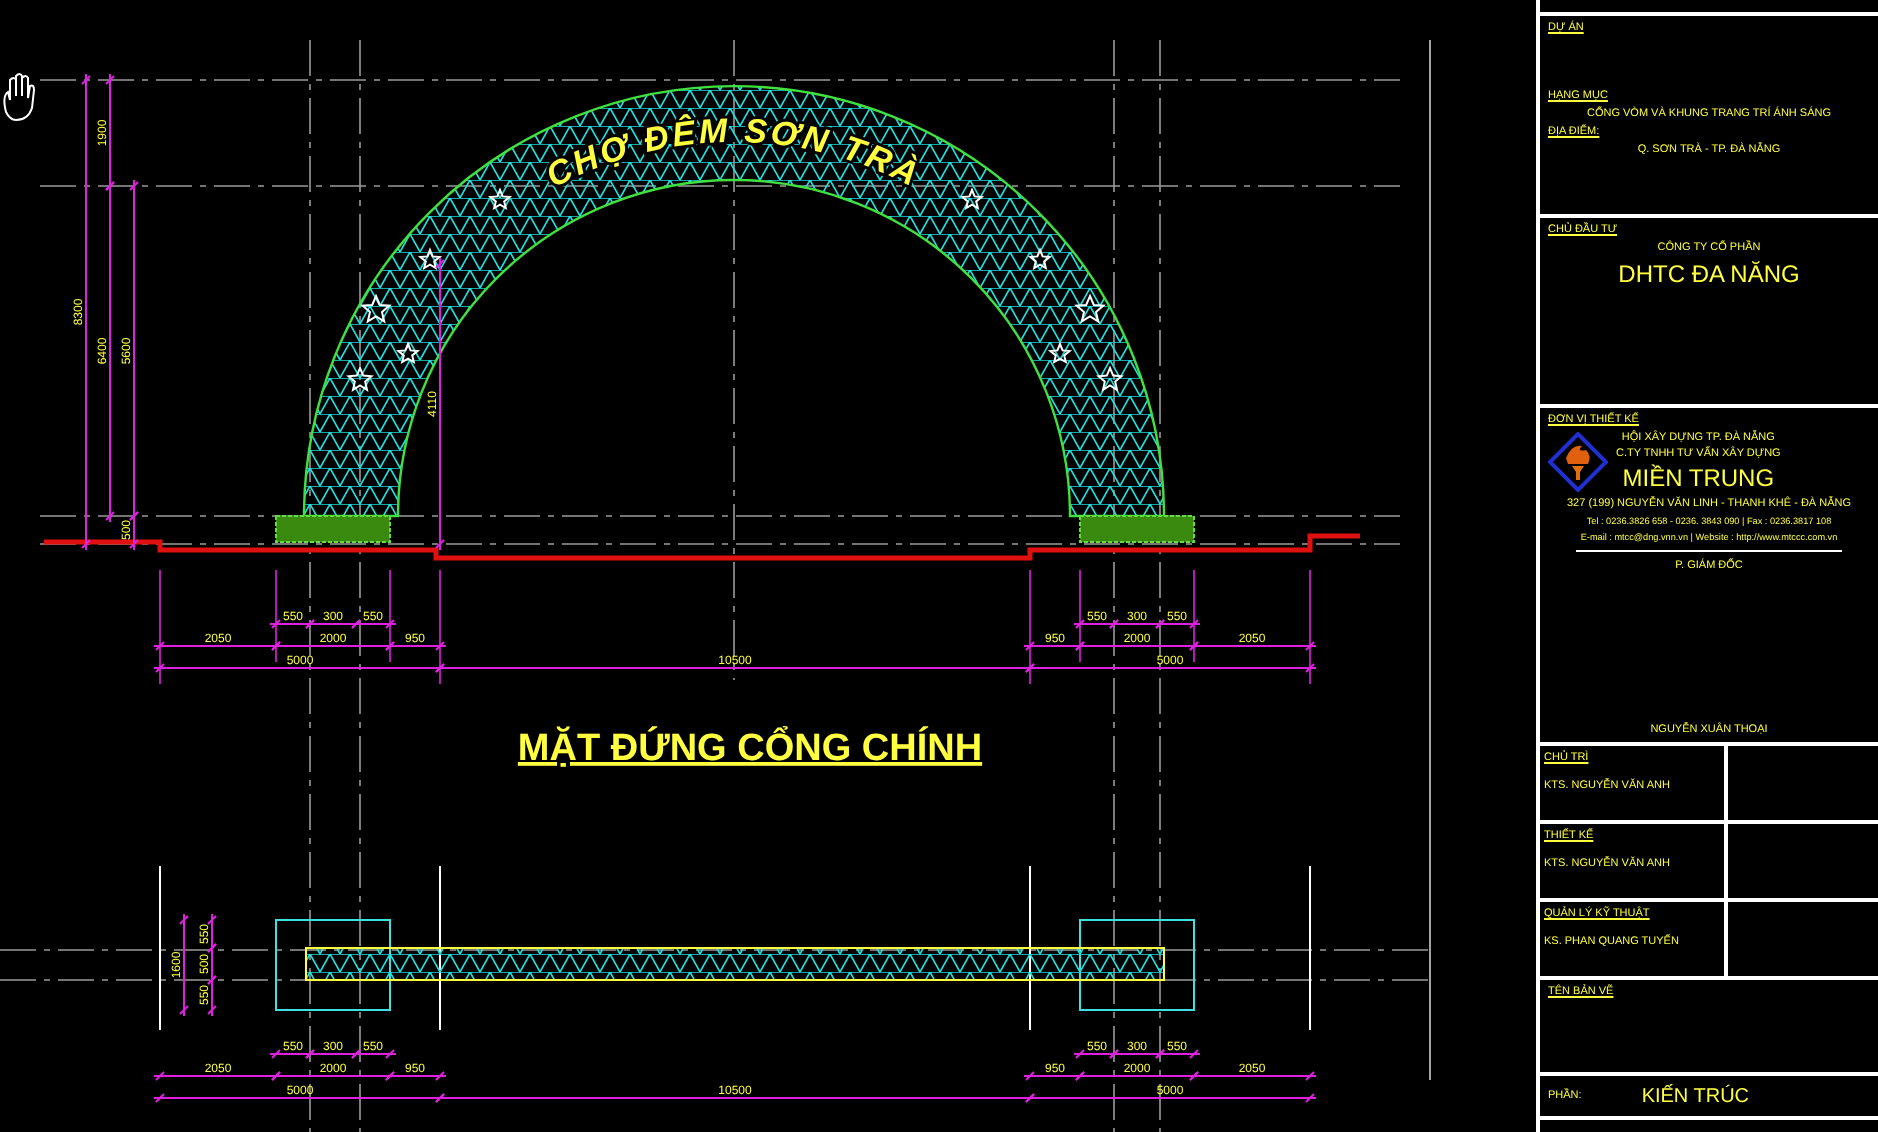  I want to click on hand-icon, so click(19, 97).